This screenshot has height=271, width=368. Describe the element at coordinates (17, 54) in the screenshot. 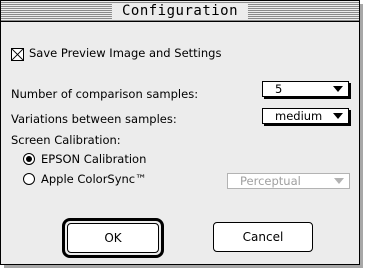

I see `save-preview-checkbox` at that location.